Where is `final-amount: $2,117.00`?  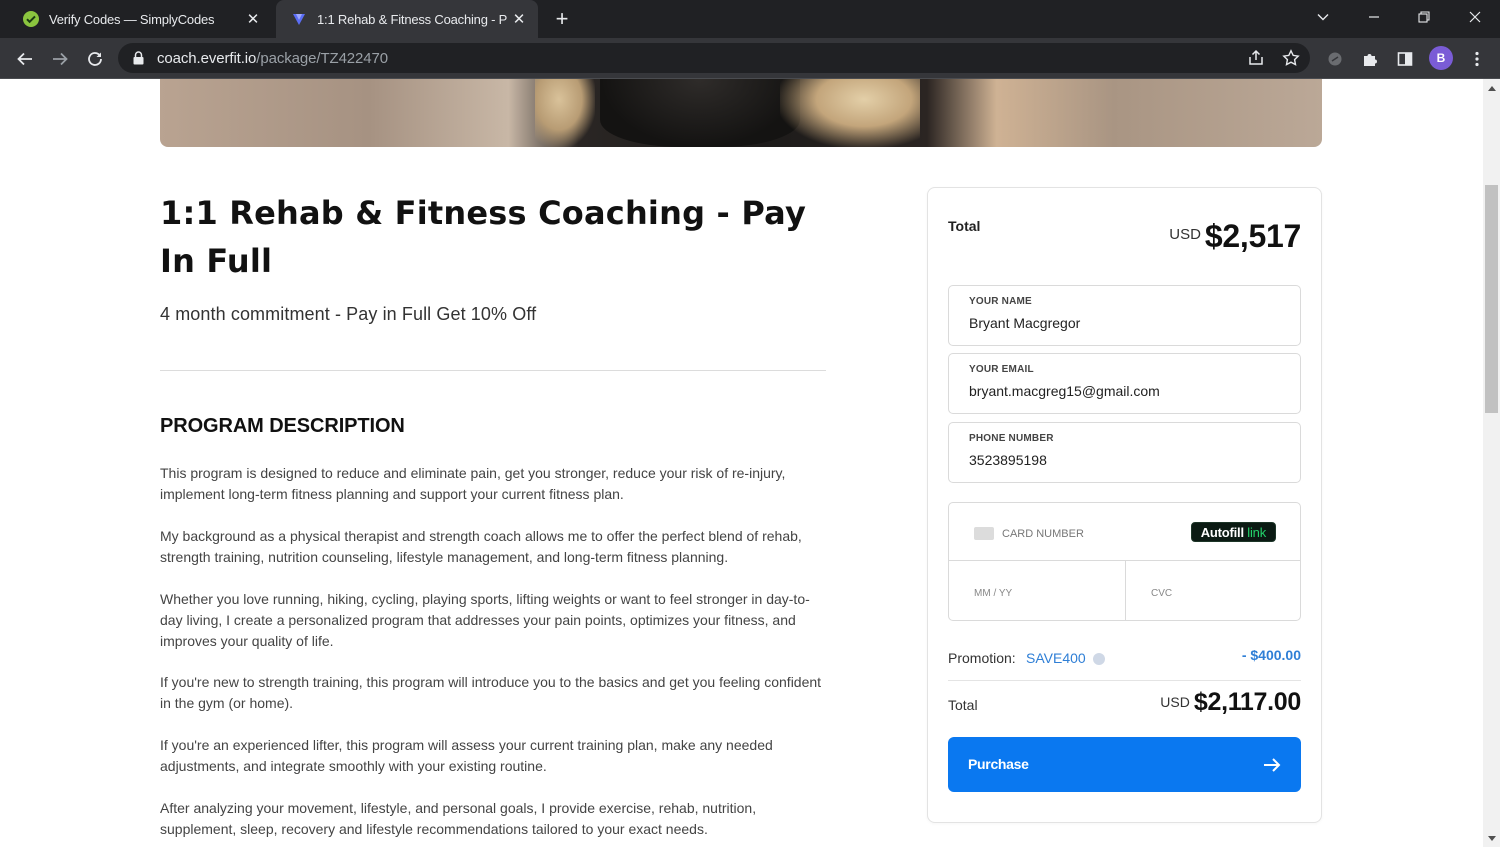
final-amount: $2,117.00 is located at coordinates (1247, 702).